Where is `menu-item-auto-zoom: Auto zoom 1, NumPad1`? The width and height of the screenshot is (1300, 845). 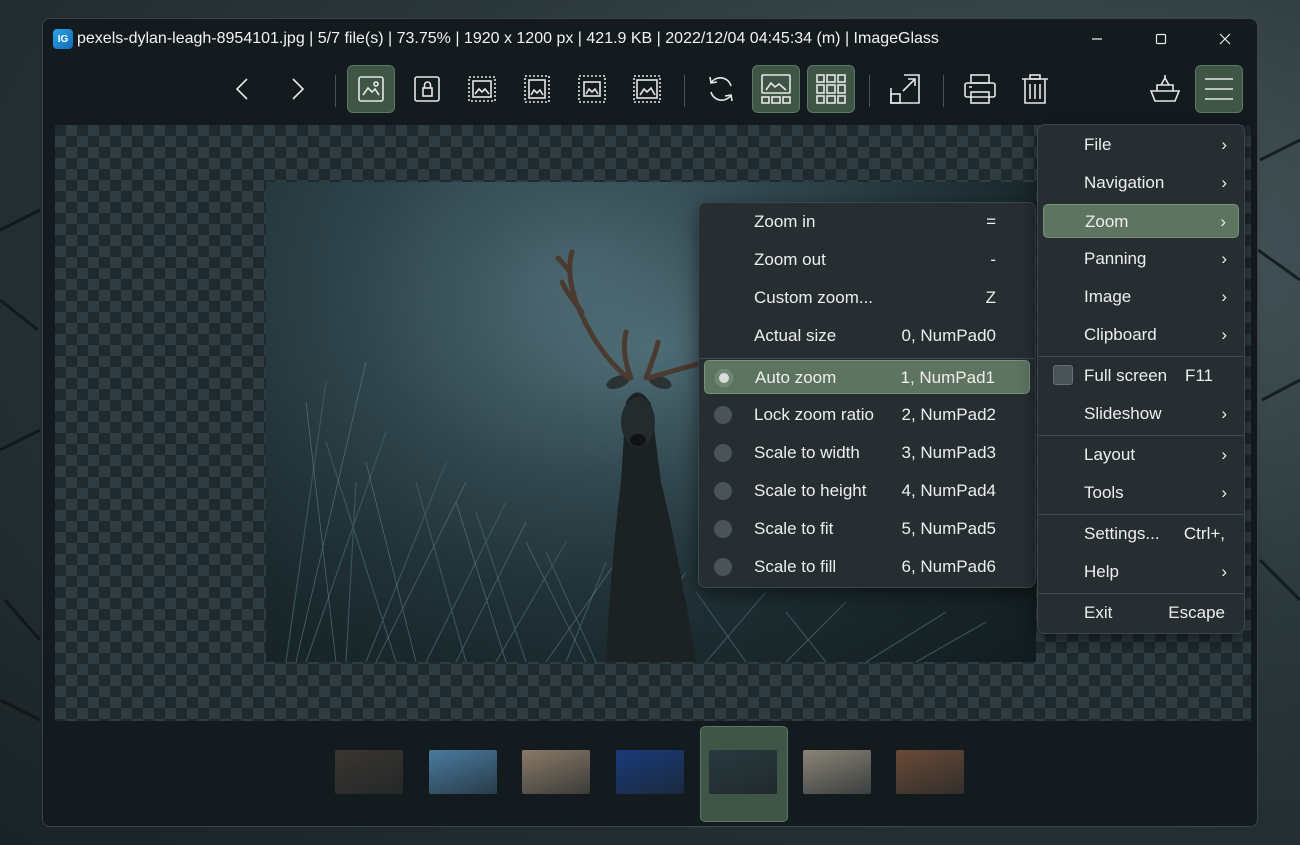 menu-item-auto-zoom: Auto zoom 1, NumPad1 is located at coordinates (867, 377).